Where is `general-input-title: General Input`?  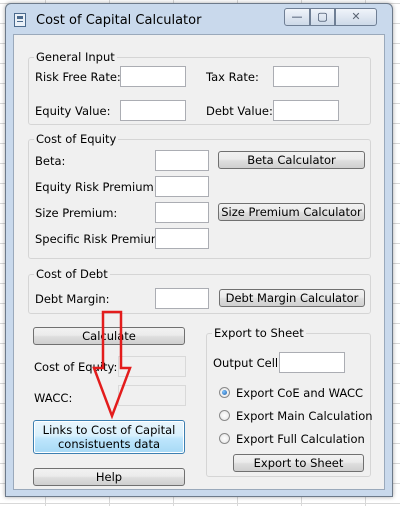
general-input-title: General Input is located at coordinates (75, 57).